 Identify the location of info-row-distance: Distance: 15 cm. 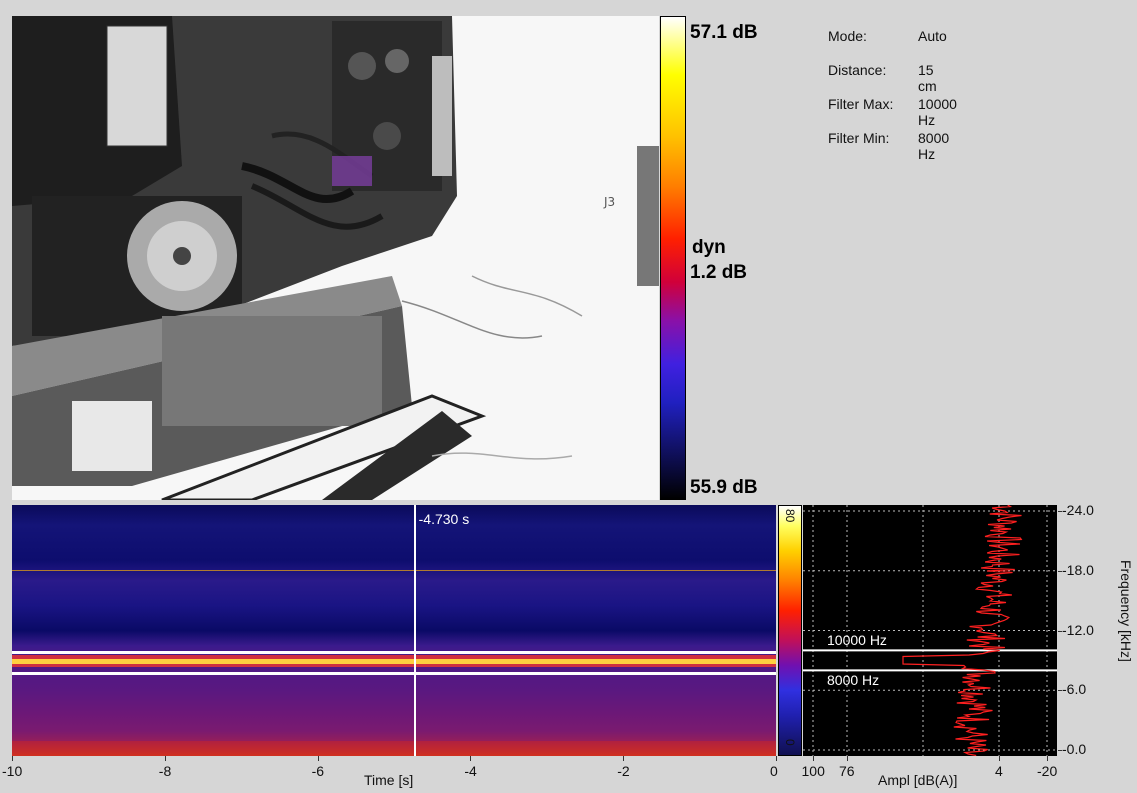
(882, 79).